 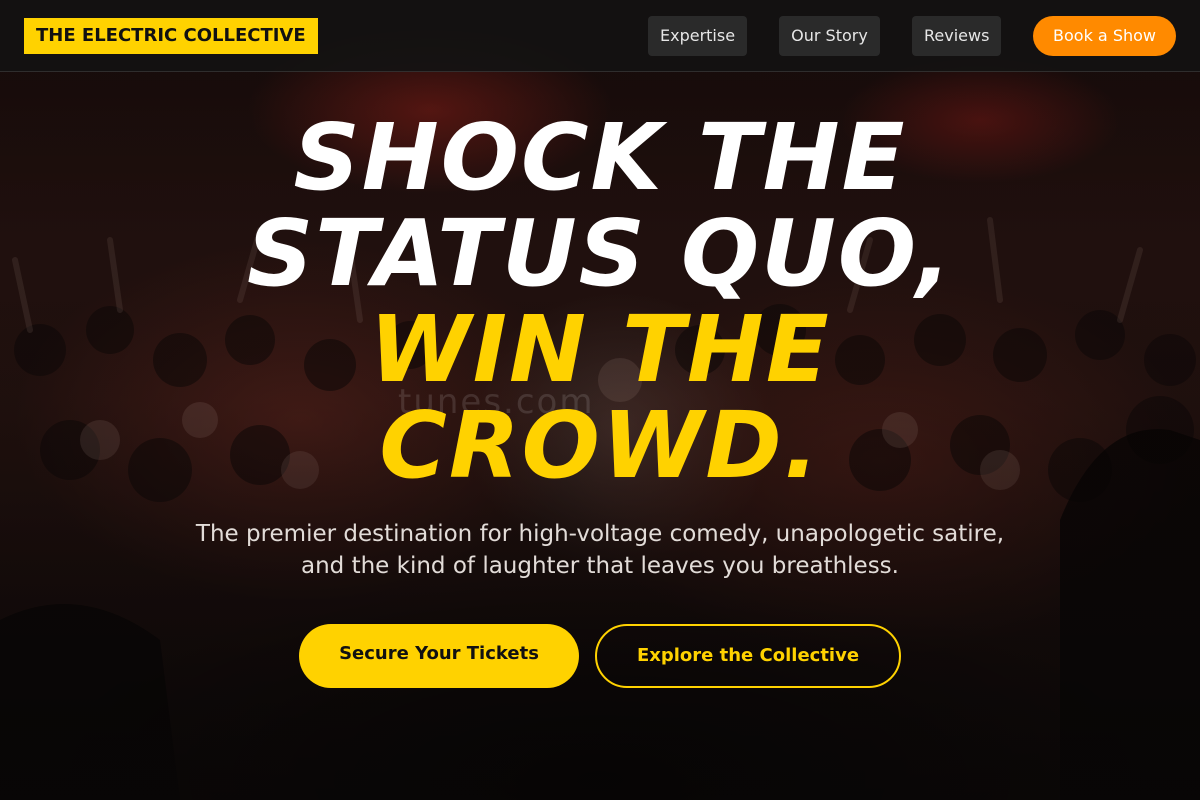 What do you see at coordinates (956, 36) in the screenshot?
I see `nav-link-reviews: Reviews` at bounding box center [956, 36].